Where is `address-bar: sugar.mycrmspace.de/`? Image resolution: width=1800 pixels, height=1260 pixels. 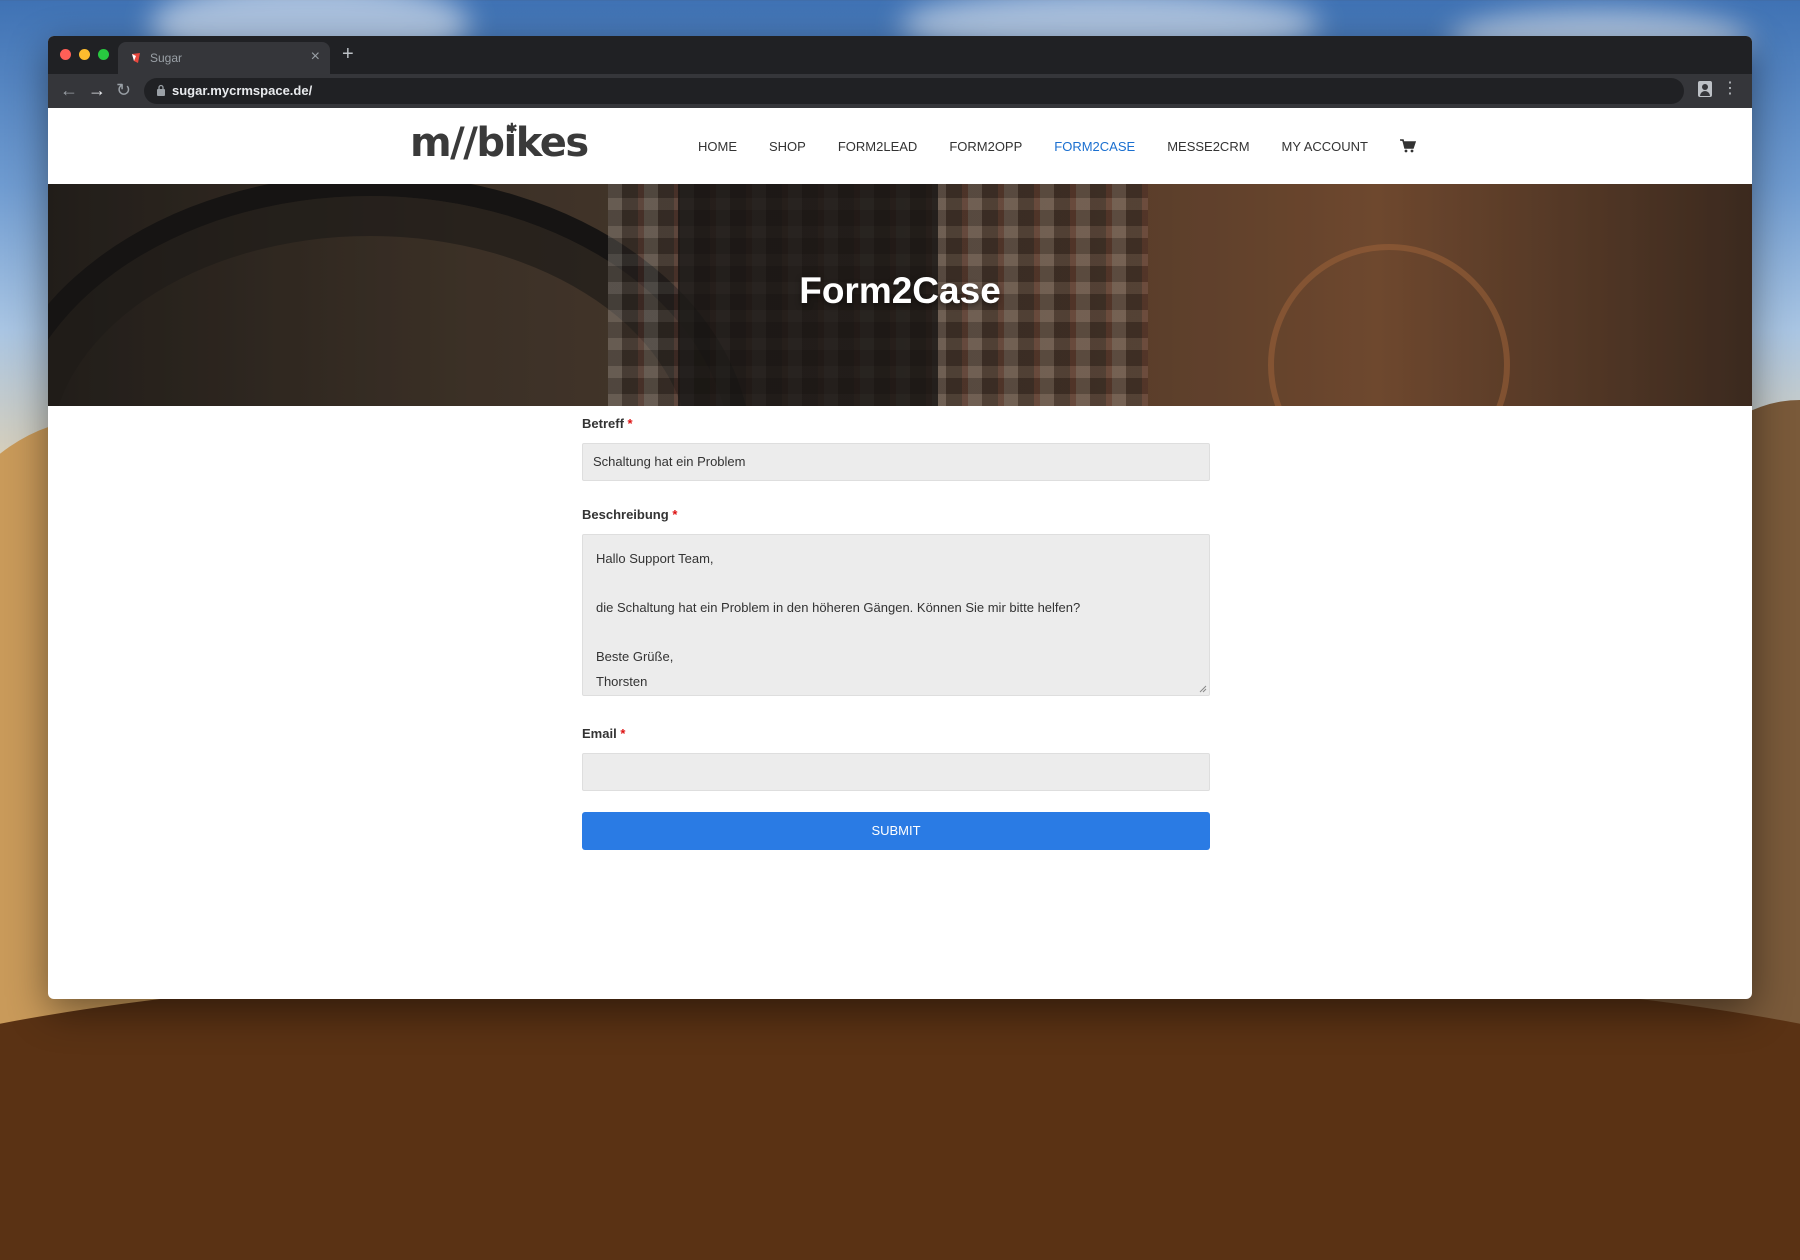 address-bar: sugar.mycrmspace.de/ is located at coordinates (914, 91).